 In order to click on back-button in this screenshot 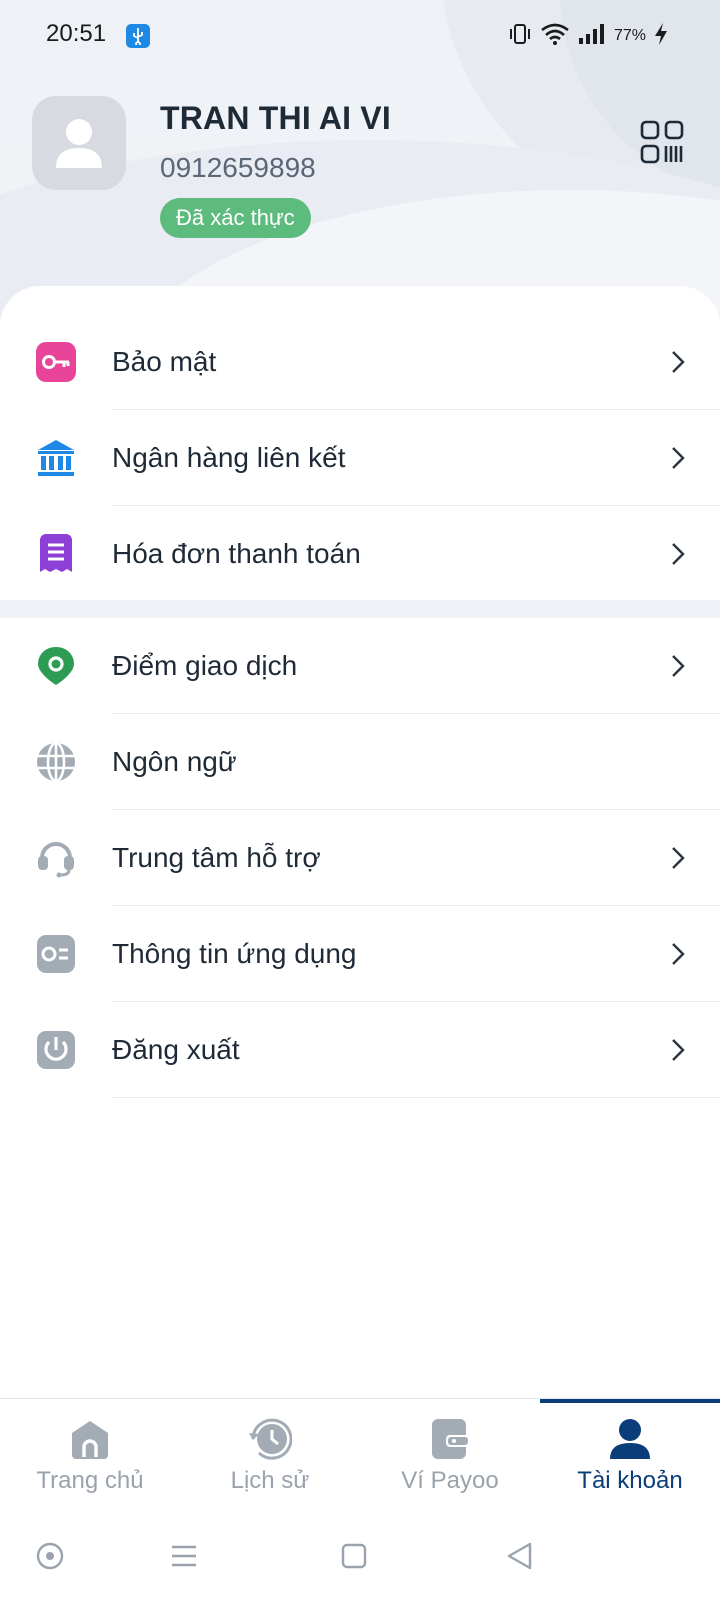, I will do `click(520, 1556)`.